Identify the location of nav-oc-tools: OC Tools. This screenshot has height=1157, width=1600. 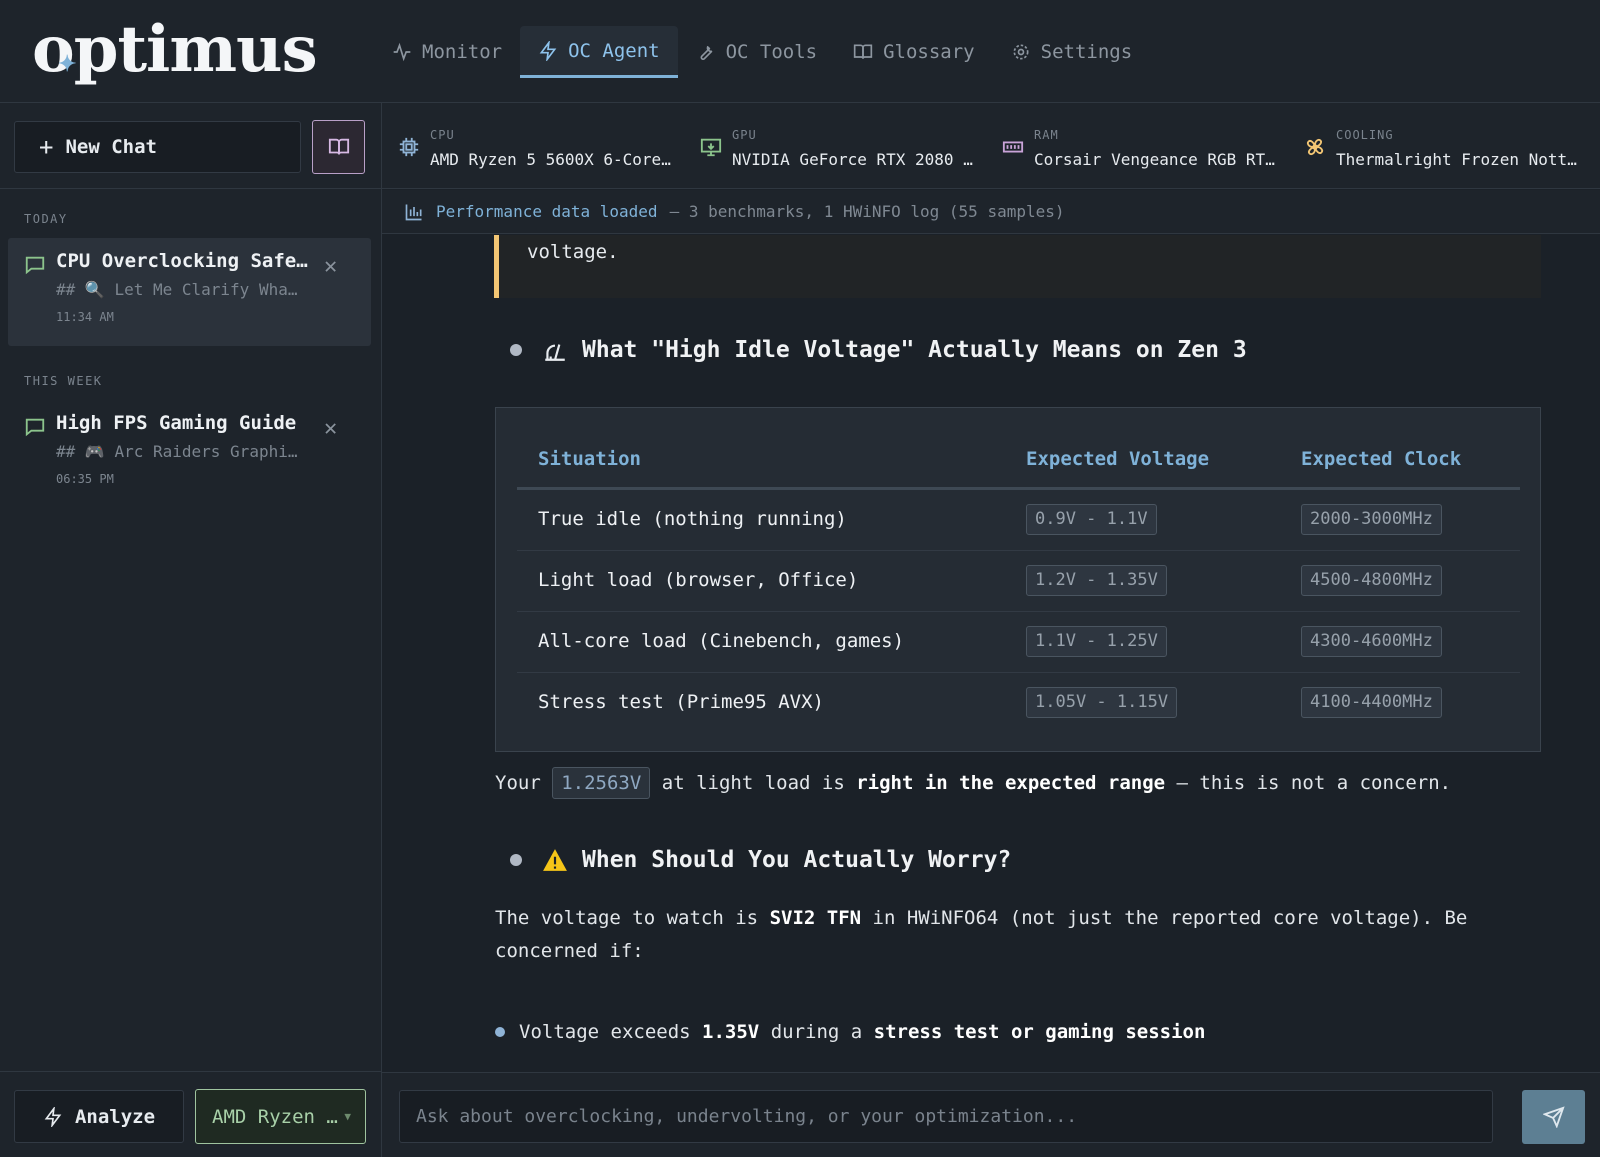
(757, 52).